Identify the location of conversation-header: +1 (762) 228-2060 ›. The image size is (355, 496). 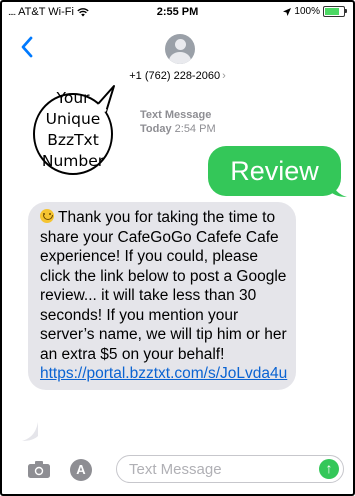
(177, 57).